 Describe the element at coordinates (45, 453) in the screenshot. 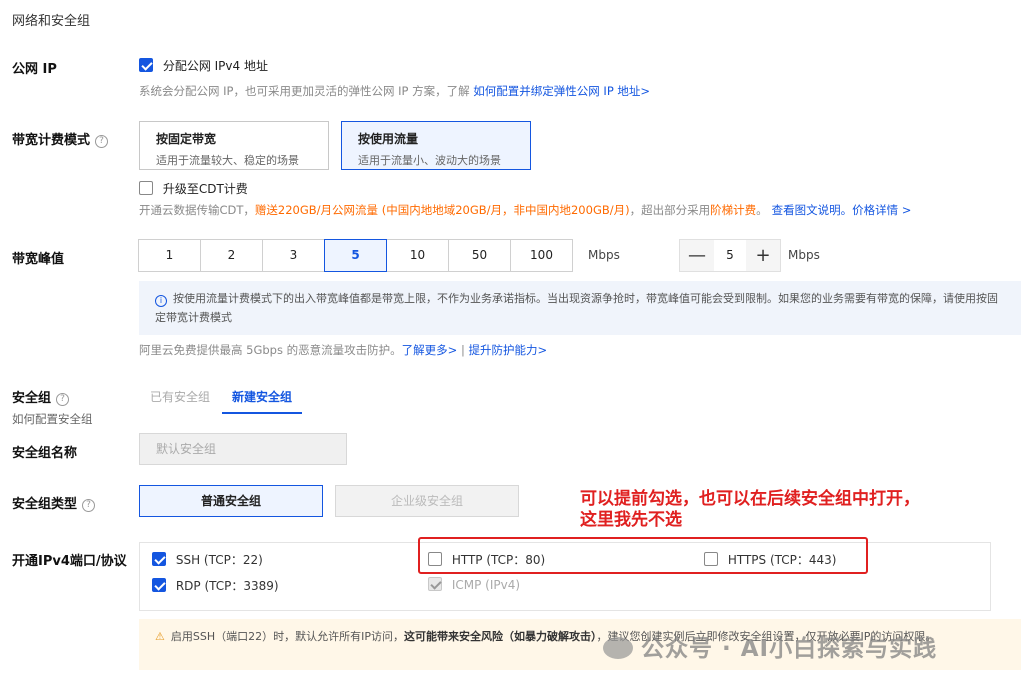

I see `sg-name-label: 安全组名称` at that location.